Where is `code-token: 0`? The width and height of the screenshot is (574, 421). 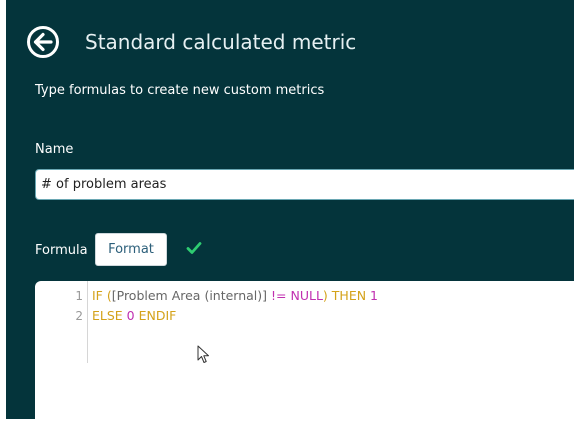
code-token: 0 is located at coordinates (130, 315).